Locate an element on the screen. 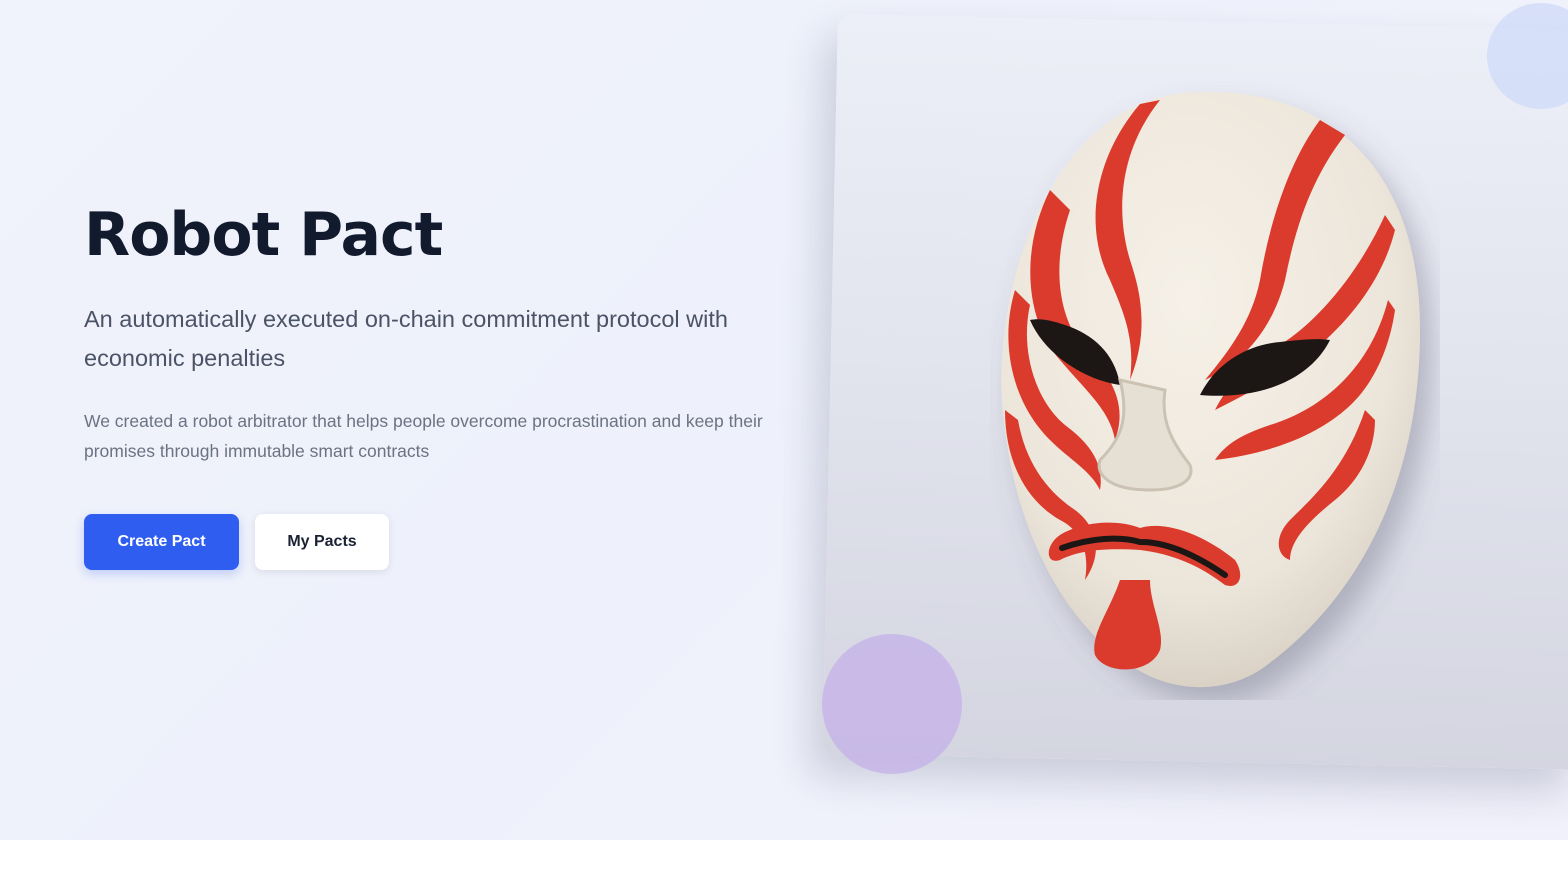 The height and width of the screenshot is (881, 1568). my-pacts-button: My Pacts is located at coordinates (322, 542).